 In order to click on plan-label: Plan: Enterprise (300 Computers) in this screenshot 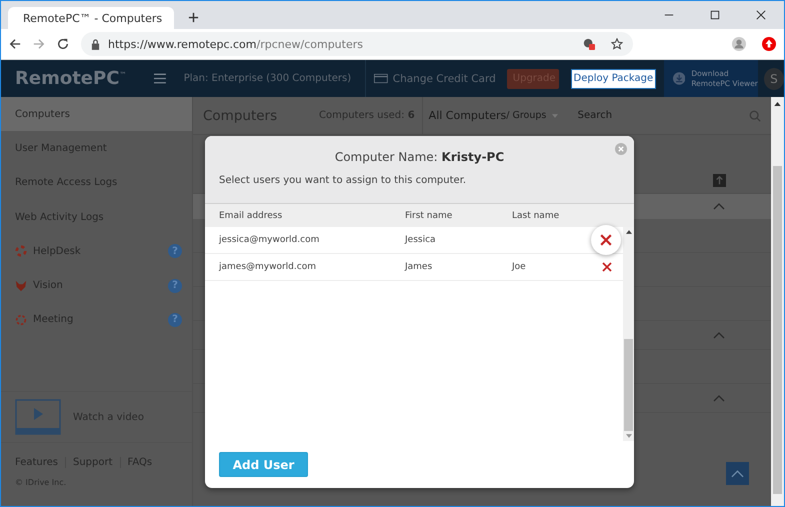, I will do `click(268, 78)`.